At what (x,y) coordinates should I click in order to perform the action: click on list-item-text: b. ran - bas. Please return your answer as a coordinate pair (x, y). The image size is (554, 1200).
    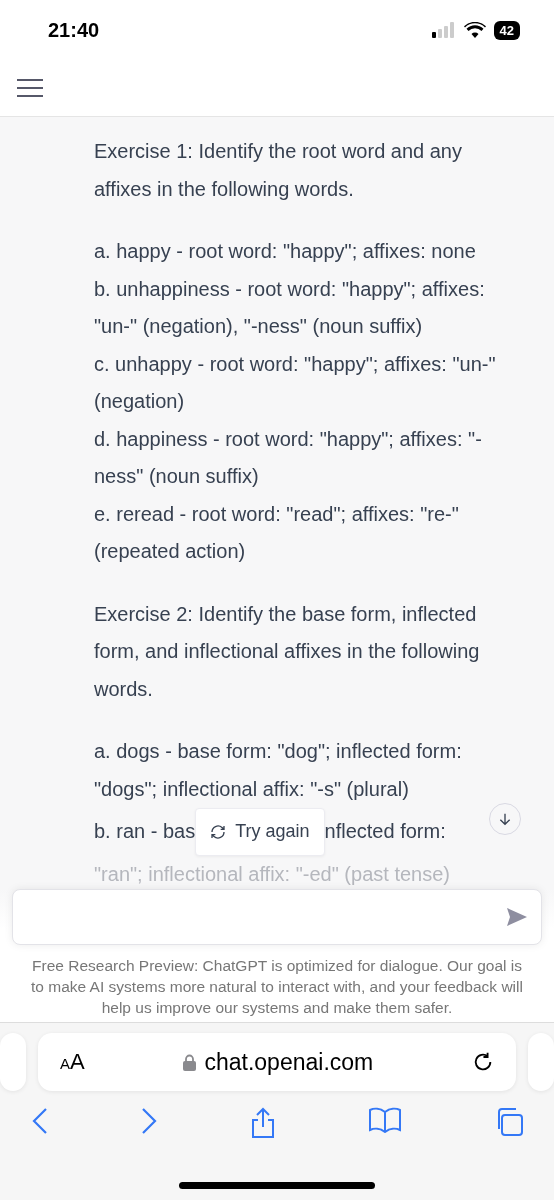
    Looking at the image, I should click on (145, 832).